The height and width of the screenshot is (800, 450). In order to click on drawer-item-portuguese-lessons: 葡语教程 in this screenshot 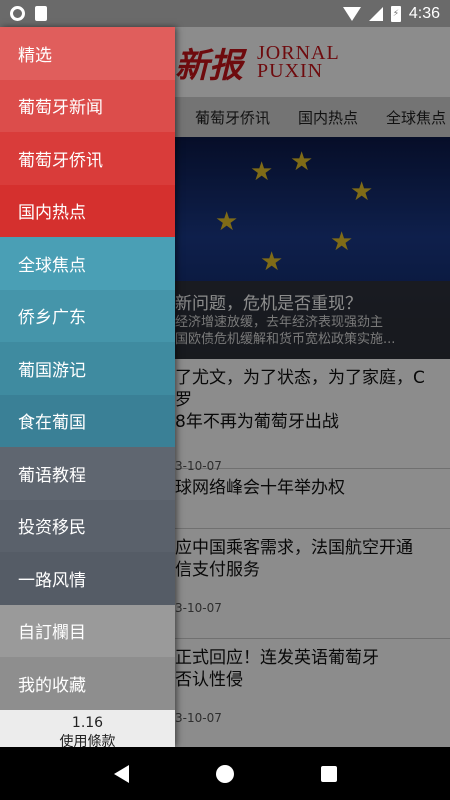, I will do `click(87, 473)`.